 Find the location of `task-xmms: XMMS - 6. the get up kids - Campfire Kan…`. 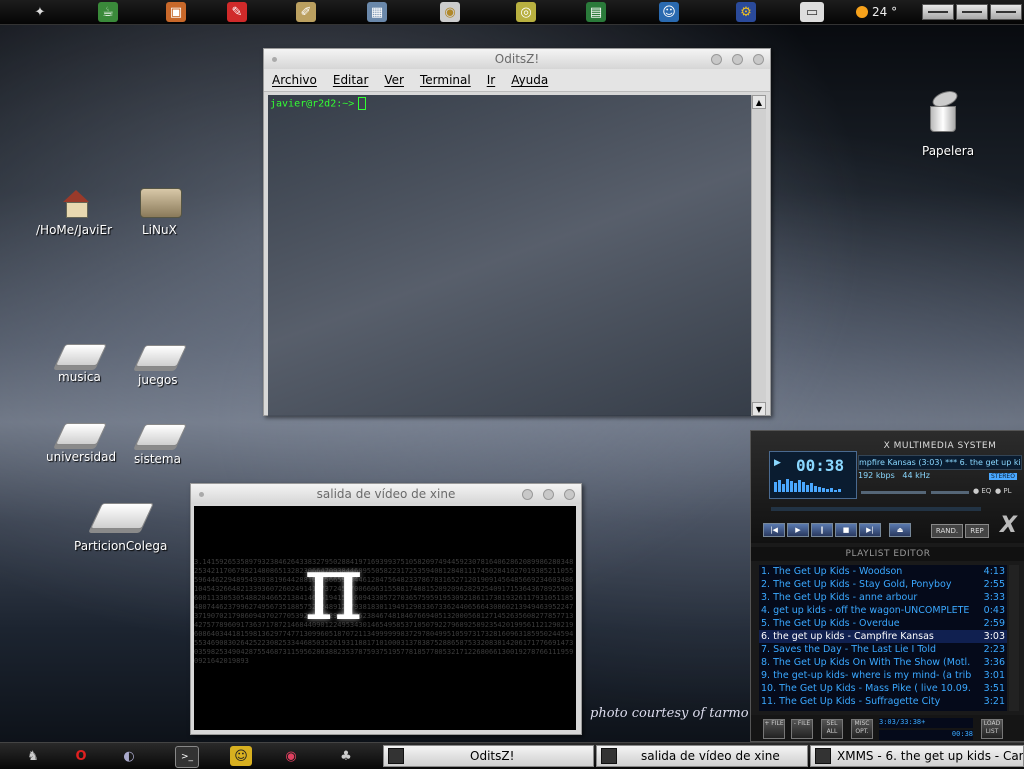

task-xmms: XMMS - 6. the get up kids - Campfire Kan… is located at coordinates (917, 756).